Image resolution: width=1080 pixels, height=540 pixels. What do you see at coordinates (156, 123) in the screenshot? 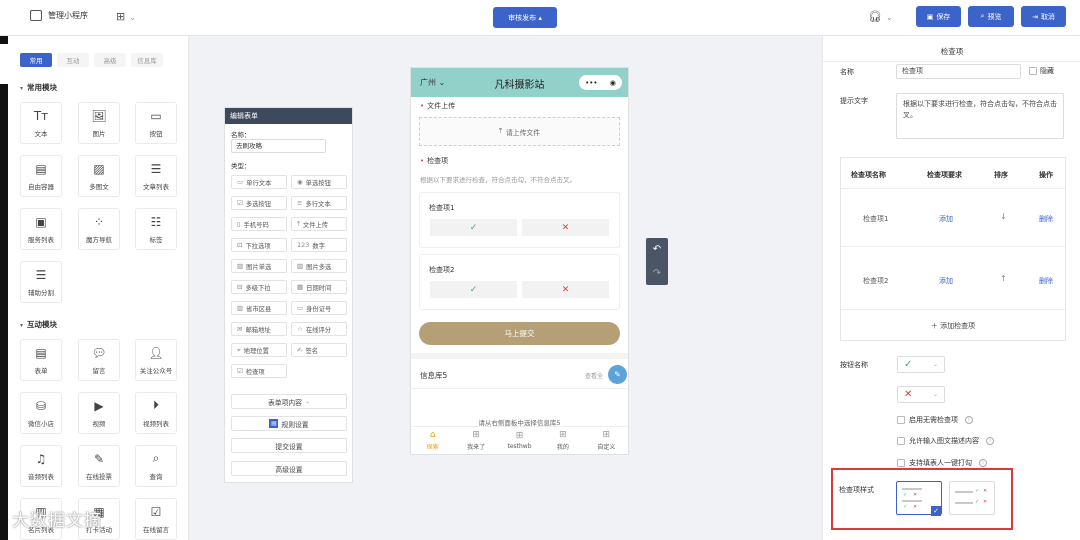
I see `component-button: ▭ 按钮` at bounding box center [156, 123].